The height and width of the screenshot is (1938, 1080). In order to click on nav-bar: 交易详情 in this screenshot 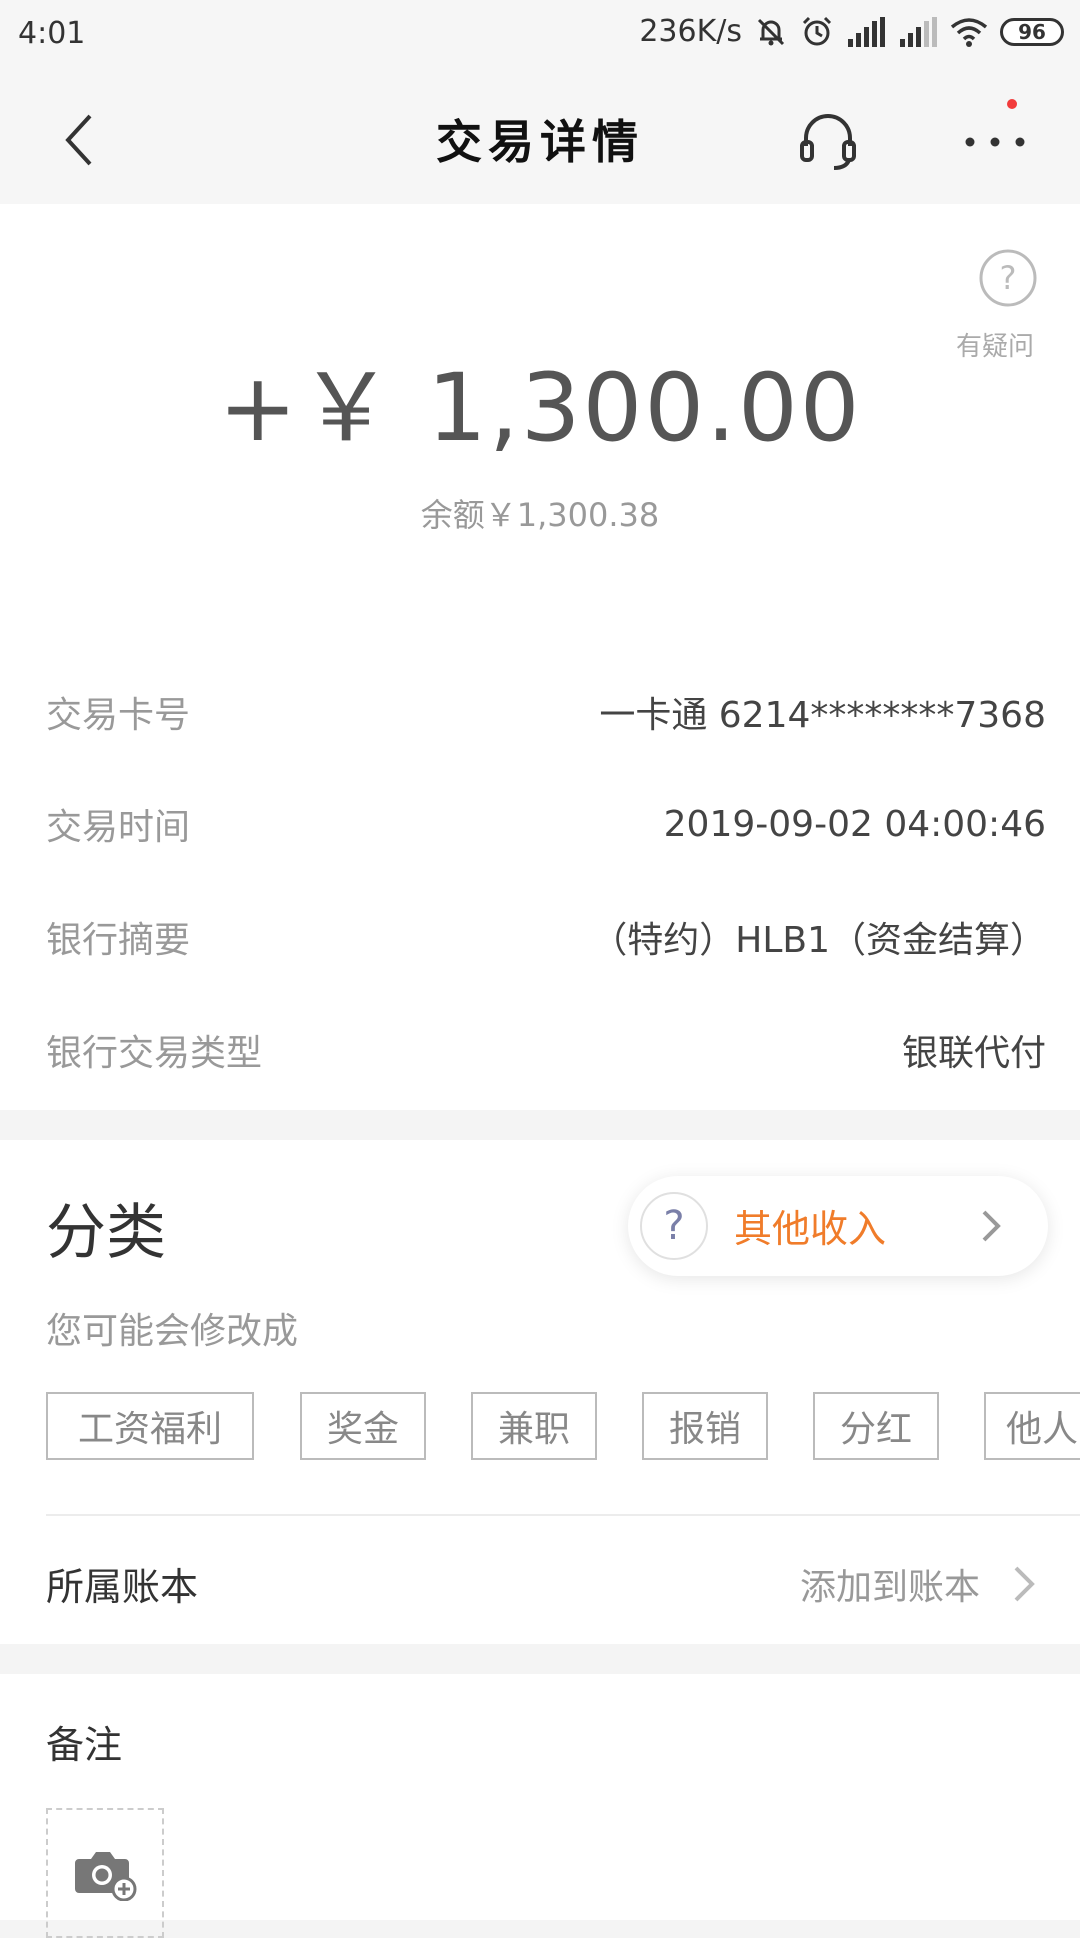, I will do `click(540, 138)`.